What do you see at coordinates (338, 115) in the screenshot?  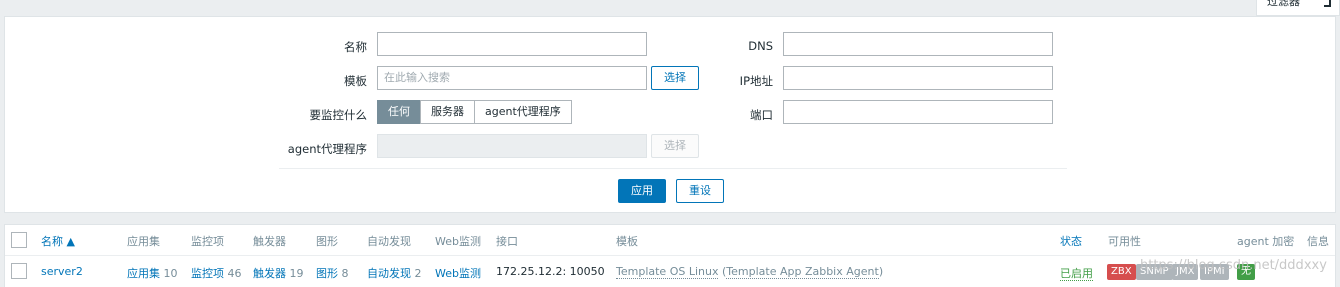 I see `monitor-what-label: 要监控什么` at bounding box center [338, 115].